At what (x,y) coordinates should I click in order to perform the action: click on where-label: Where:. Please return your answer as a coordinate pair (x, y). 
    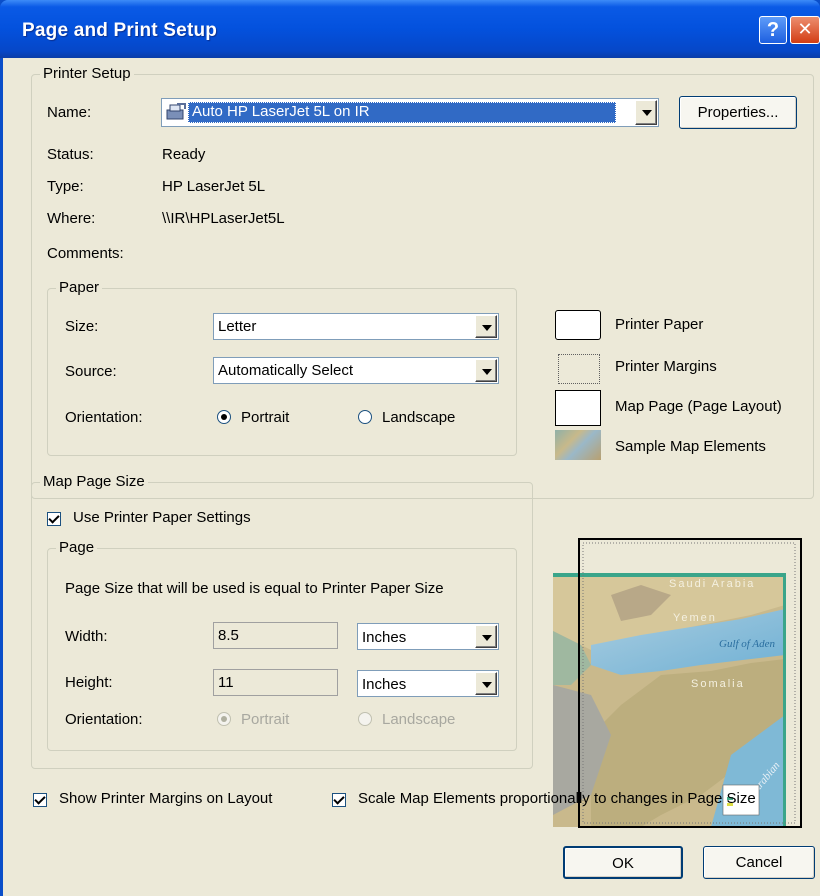
    Looking at the image, I should click on (71, 218).